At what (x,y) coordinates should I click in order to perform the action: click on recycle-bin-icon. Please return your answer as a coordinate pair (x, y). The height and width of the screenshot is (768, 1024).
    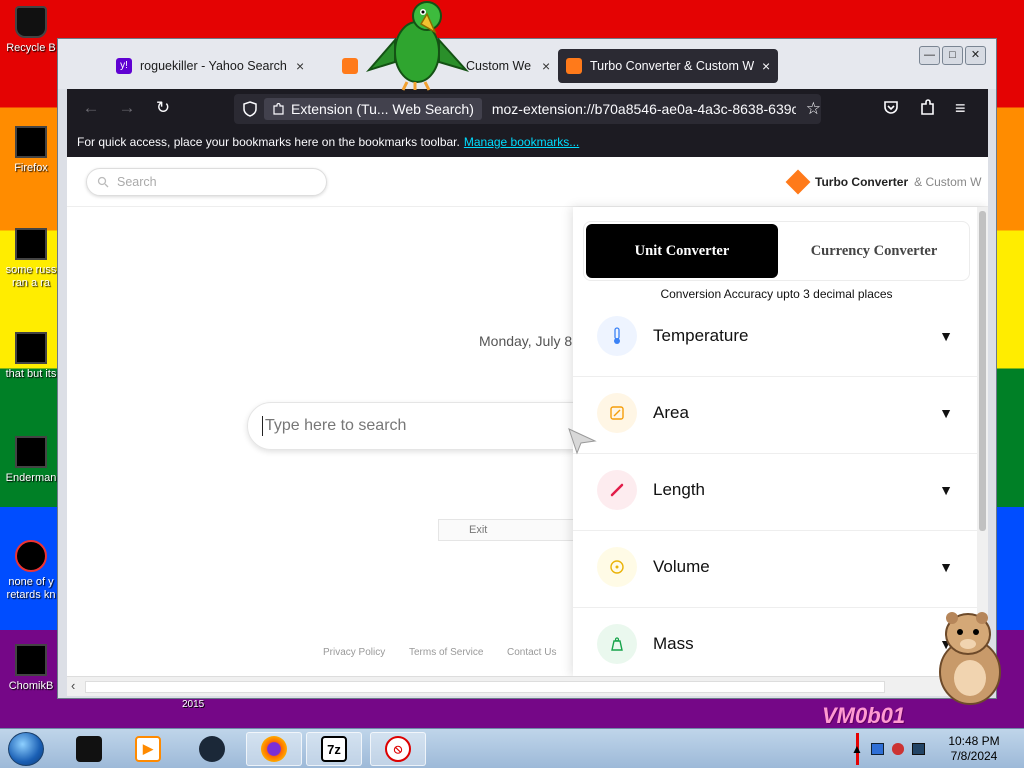
    Looking at the image, I should click on (31, 22).